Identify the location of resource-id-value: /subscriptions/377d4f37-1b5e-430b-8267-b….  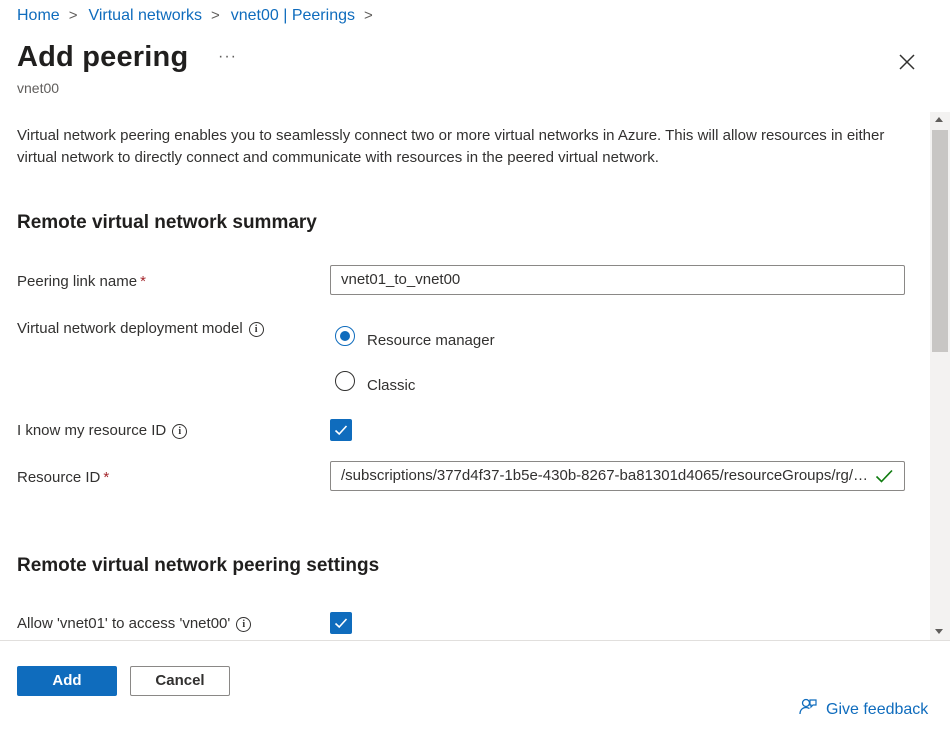
(605, 475).